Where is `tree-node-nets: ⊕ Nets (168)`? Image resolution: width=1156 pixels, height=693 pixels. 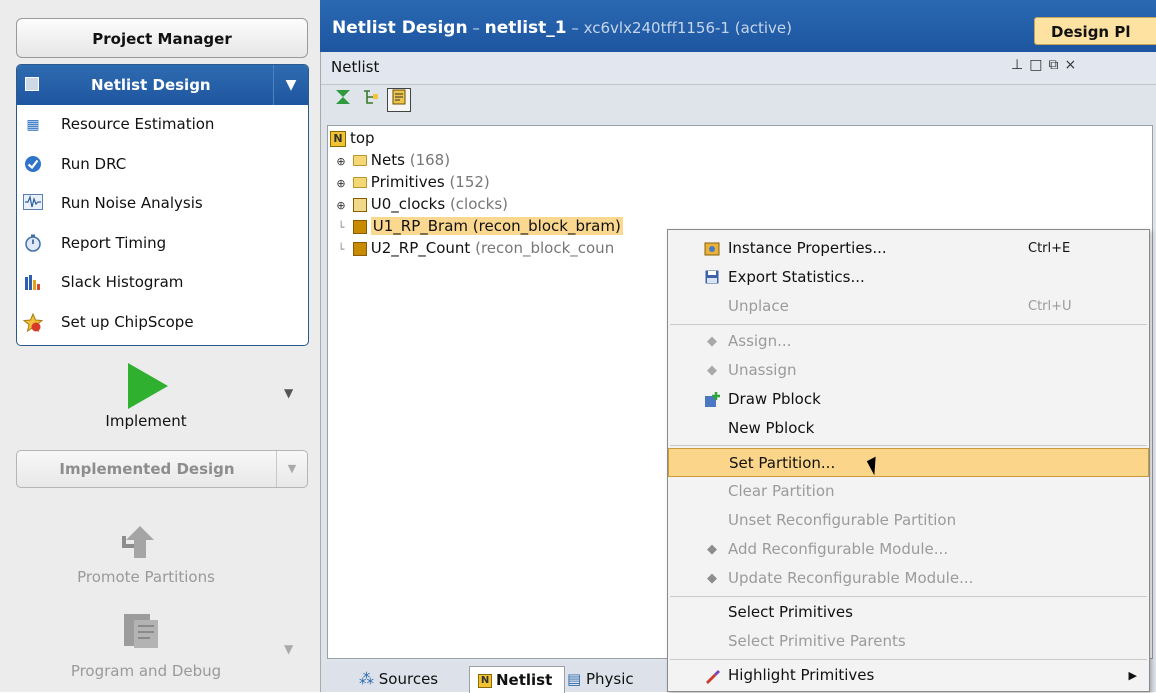 tree-node-nets: ⊕ Nets (168) is located at coordinates (392, 160).